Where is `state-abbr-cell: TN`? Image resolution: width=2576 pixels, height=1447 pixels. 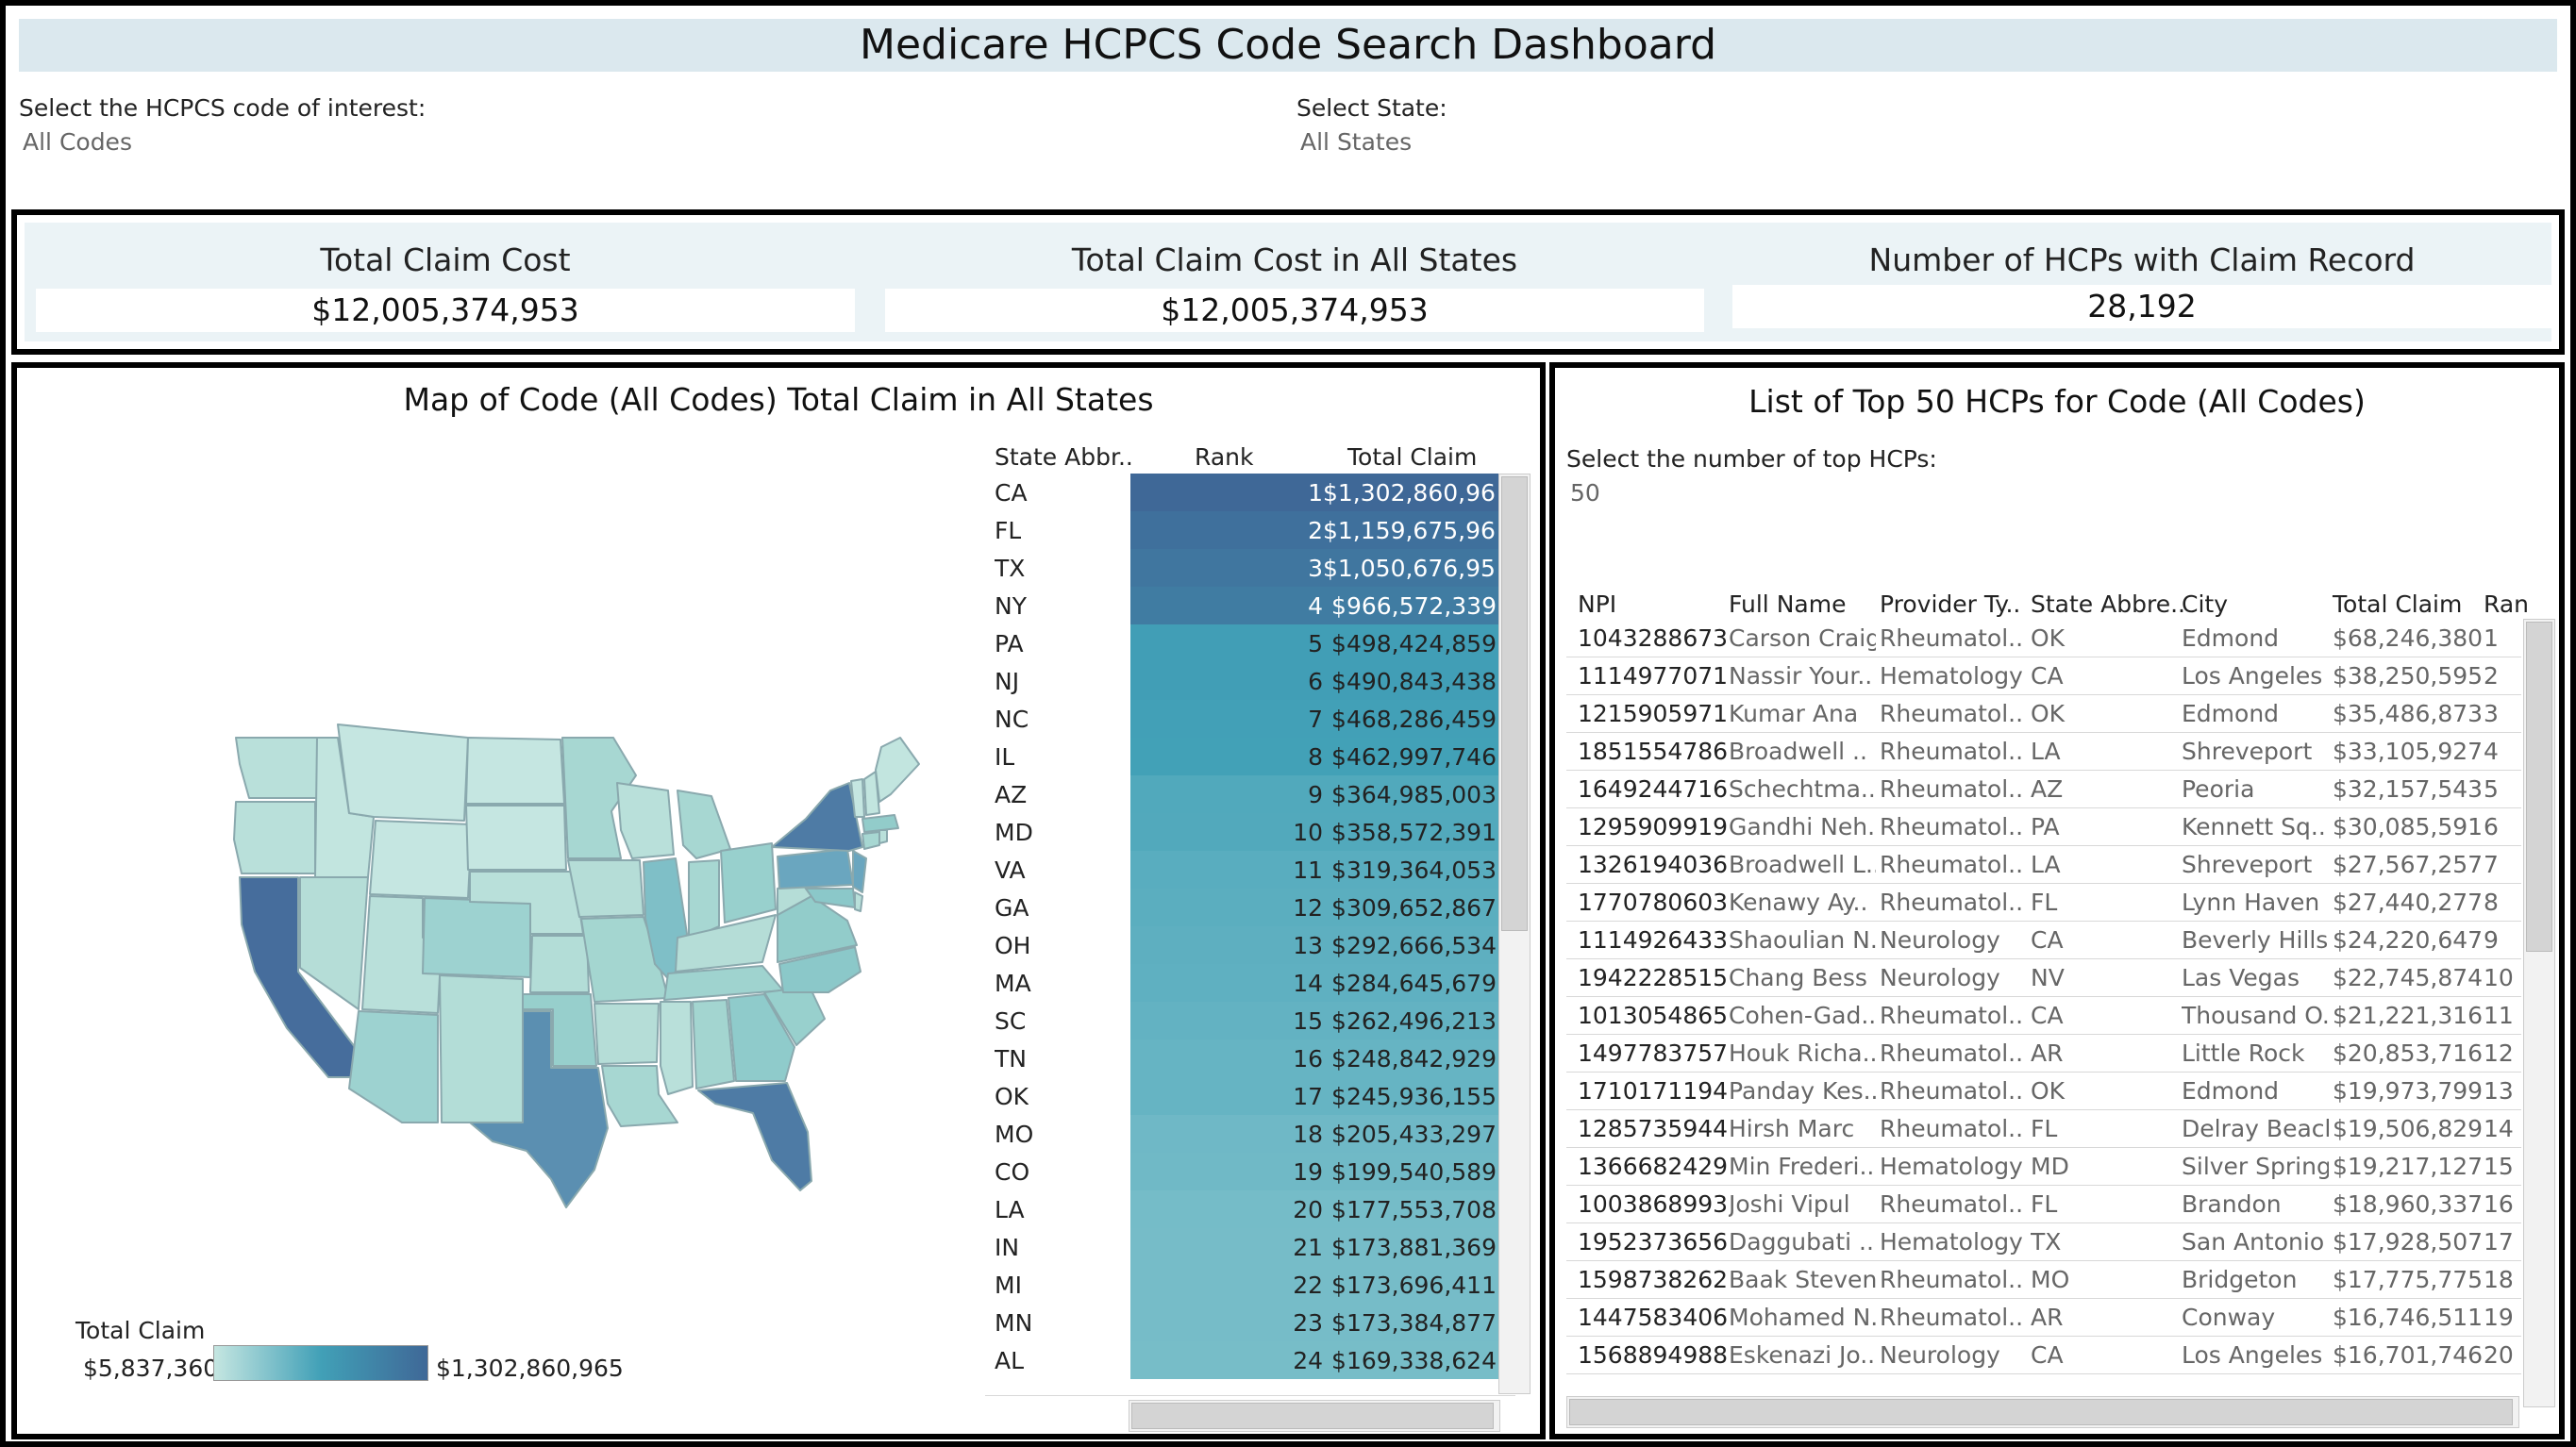 state-abbr-cell: TN is located at coordinates (1011, 1059).